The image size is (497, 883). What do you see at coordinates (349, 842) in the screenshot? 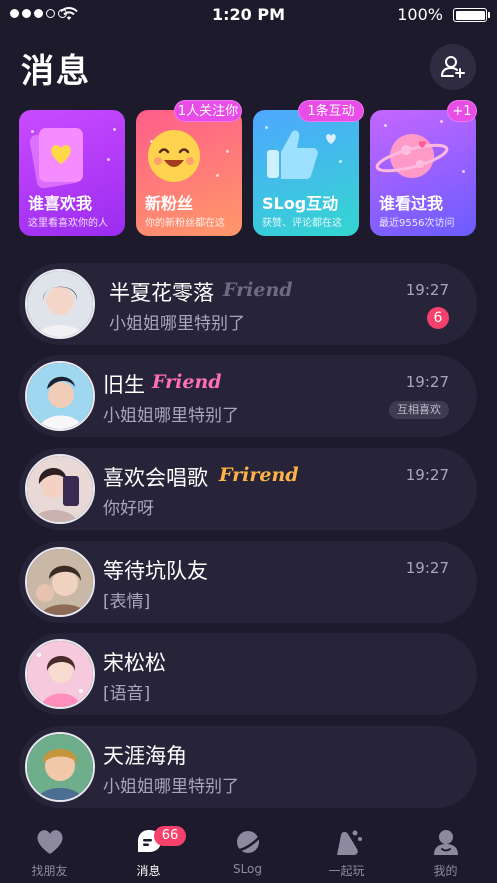
I see `play-together-icon` at bounding box center [349, 842].